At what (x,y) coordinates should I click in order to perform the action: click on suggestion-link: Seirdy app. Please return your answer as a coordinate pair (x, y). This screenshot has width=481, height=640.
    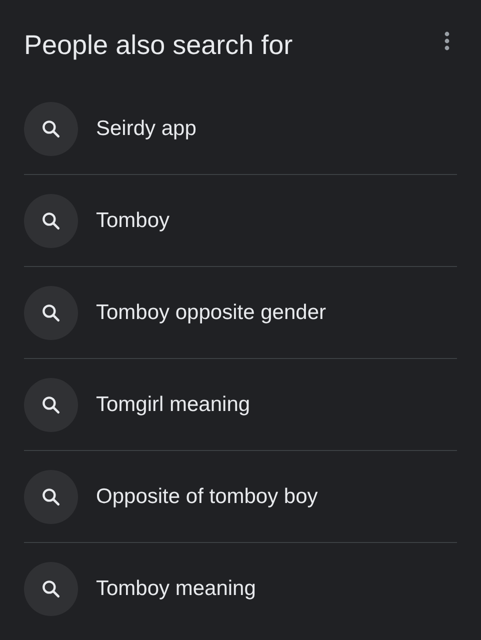
    Looking at the image, I should click on (146, 128).